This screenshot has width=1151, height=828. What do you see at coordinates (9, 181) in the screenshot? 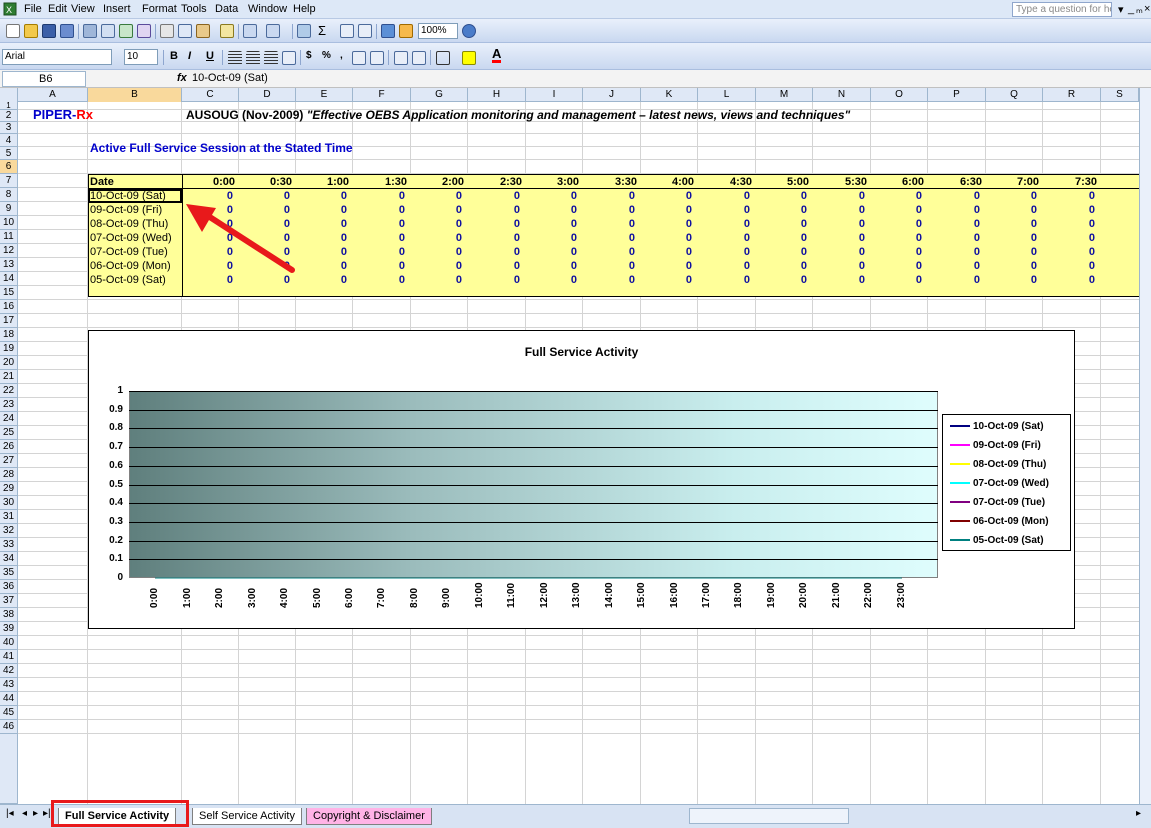
I see `row-header: 7` at bounding box center [9, 181].